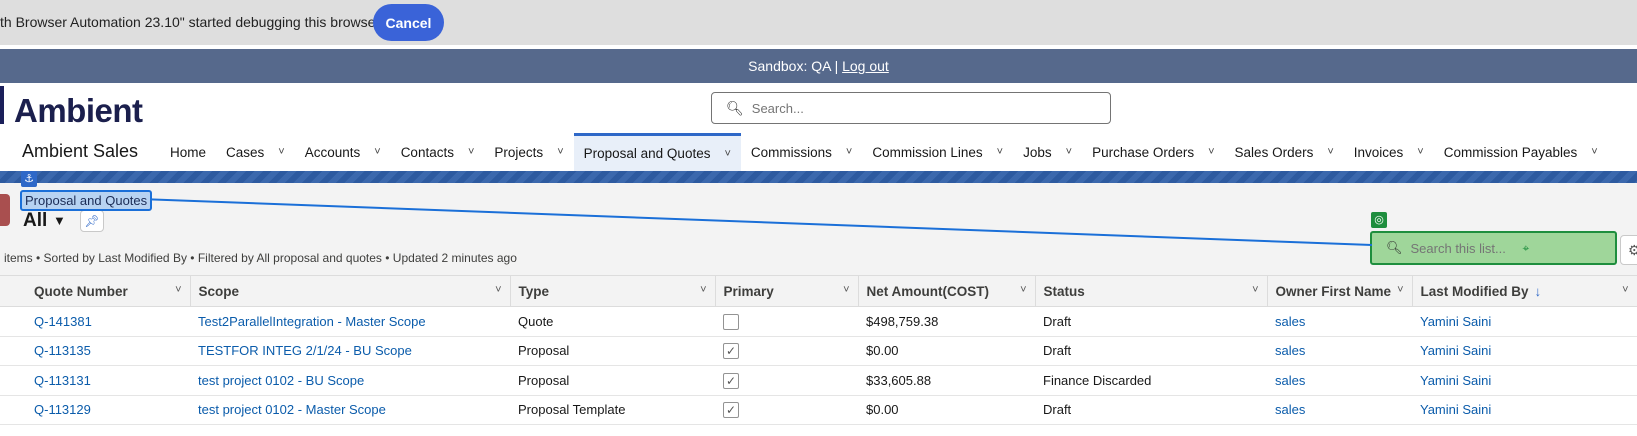 The image size is (1637, 436). I want to click on global-search: 🔍︎, so click(911, 108).